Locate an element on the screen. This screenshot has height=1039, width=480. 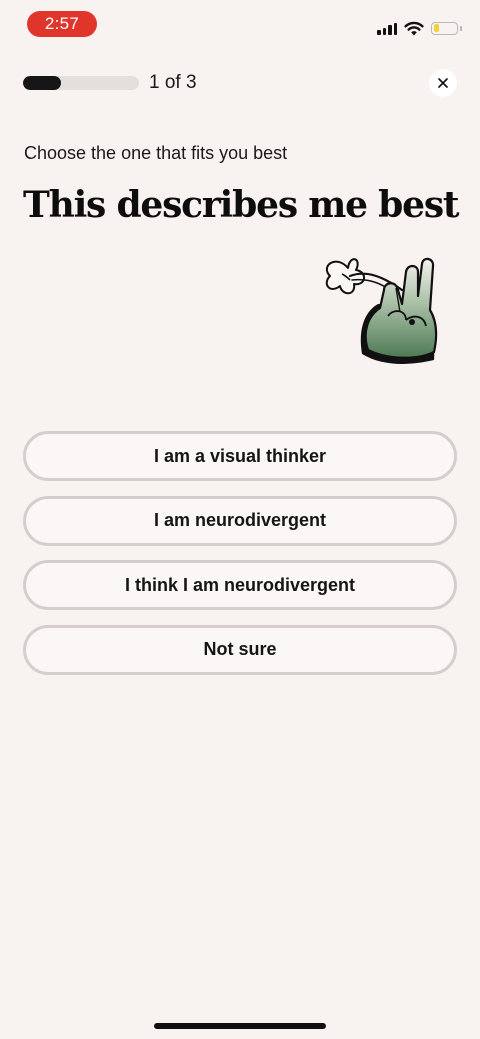
progress-bar-fill is located at coordinates (42, 83).